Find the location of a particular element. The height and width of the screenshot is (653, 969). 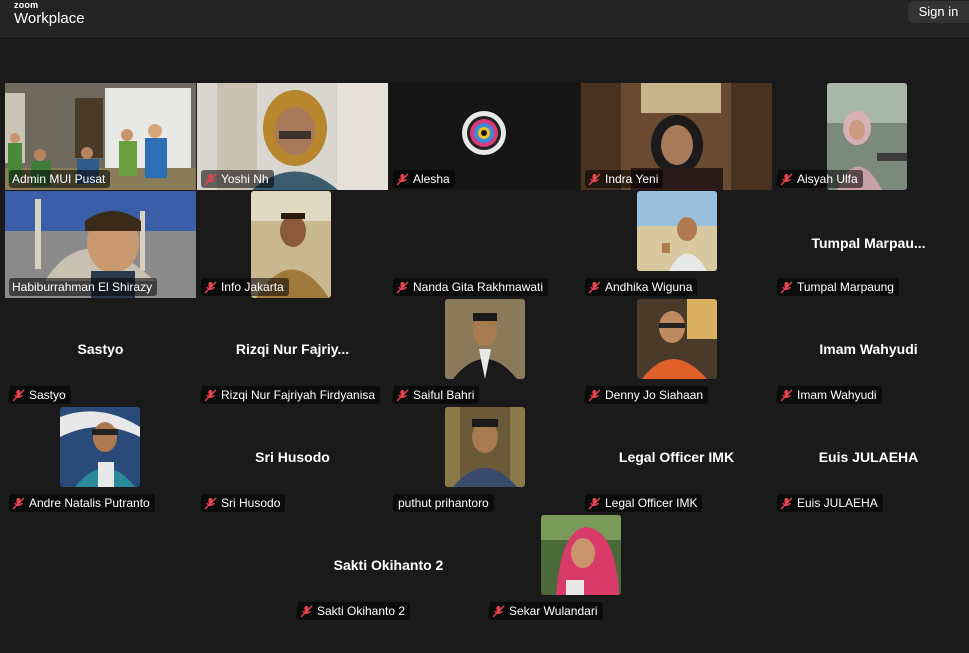

participant-name-label: Andhika Wiguna is located at coordinates (641, 287).